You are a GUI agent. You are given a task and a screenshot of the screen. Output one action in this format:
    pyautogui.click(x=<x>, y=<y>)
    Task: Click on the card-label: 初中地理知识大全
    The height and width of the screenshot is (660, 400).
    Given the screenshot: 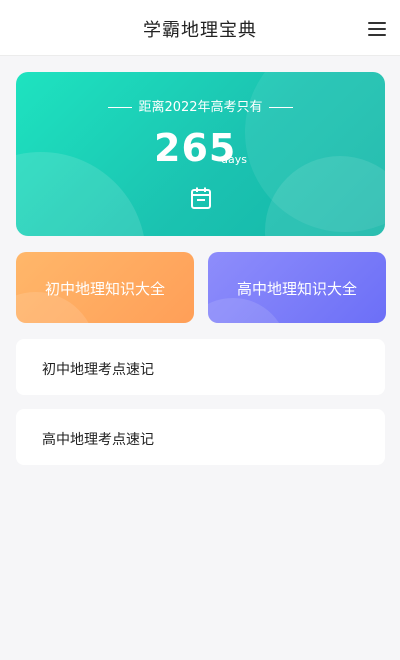 What is the action you would take?
    pyautogui.click(x=104, y=289)
    